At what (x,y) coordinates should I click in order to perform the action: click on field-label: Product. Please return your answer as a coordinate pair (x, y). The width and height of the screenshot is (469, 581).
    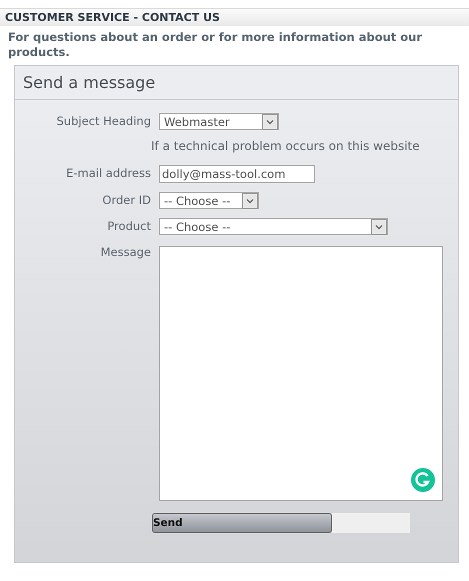
    Looking at the image, I should click on (129, 226).